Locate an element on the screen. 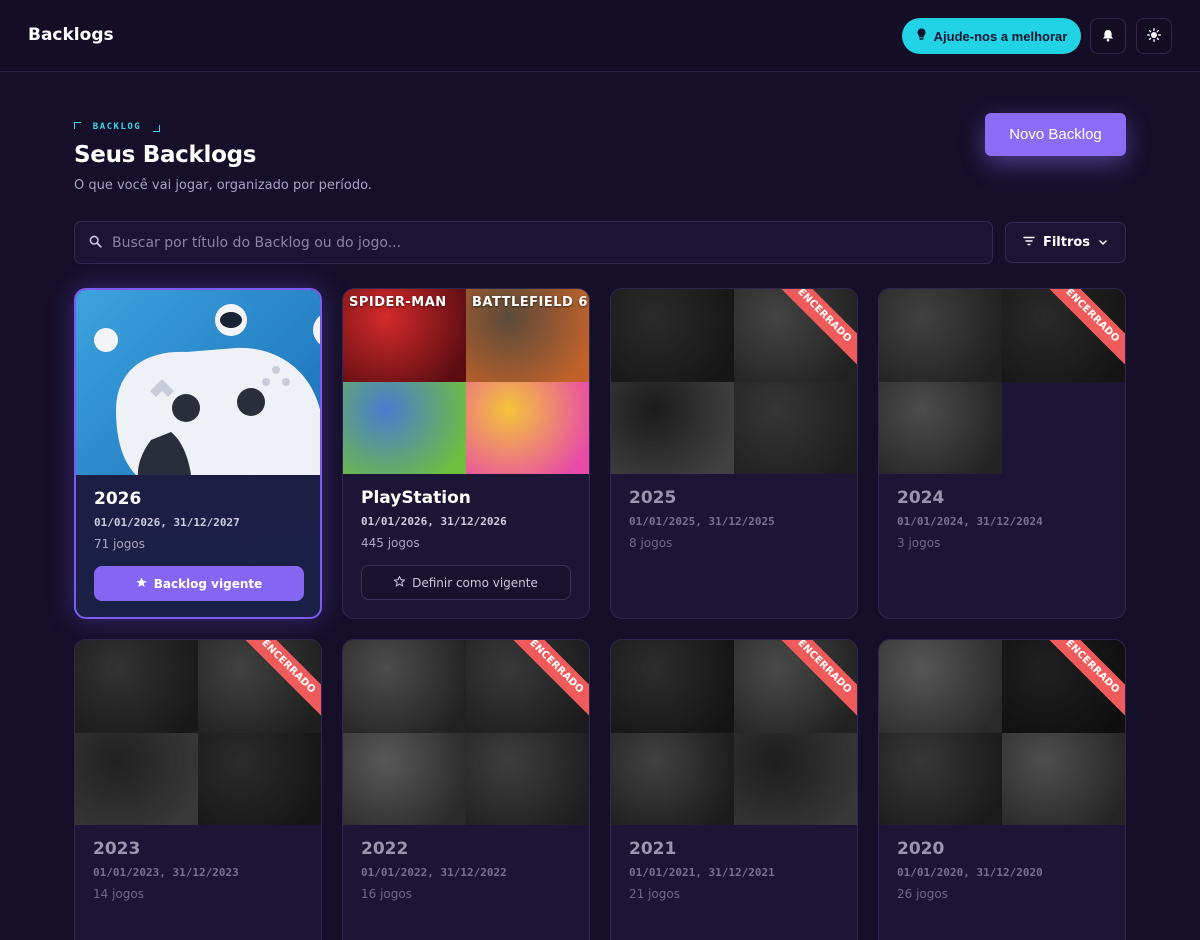  cover-tile: BATTLEFIELD 6 is located at coordinates (527, 335).